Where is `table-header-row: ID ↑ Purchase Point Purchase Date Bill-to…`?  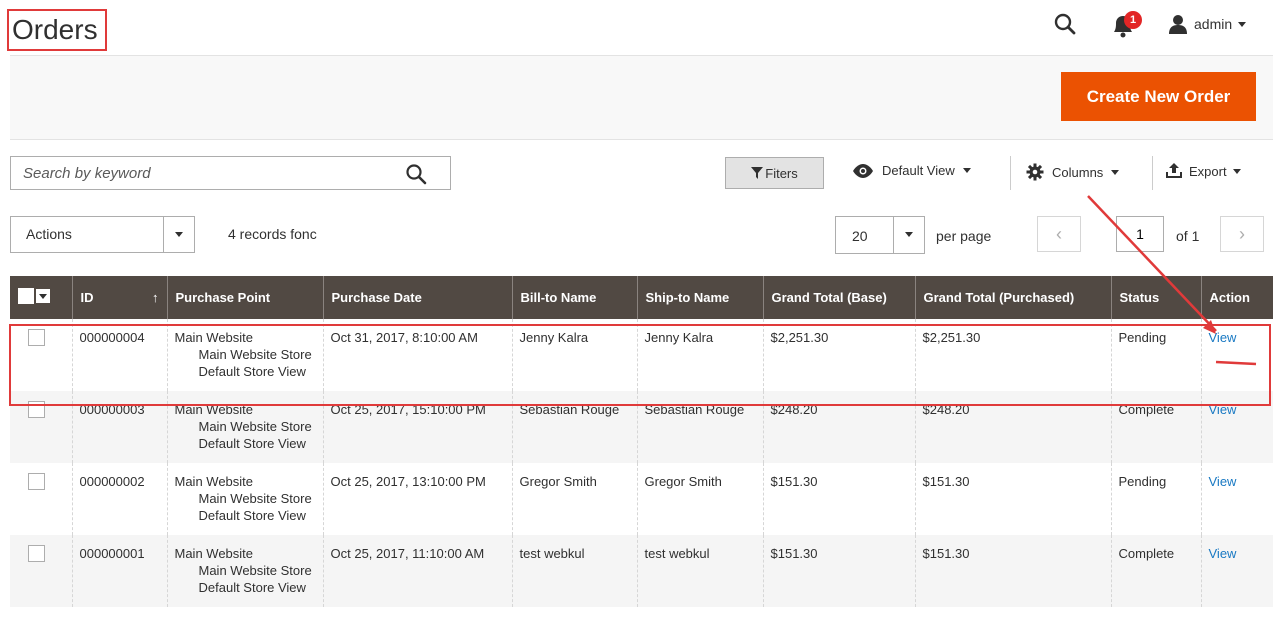 table-header-row: ID ↑ Purchase Point Purchase Date Bill-to… is located at coordinates (641, 297).